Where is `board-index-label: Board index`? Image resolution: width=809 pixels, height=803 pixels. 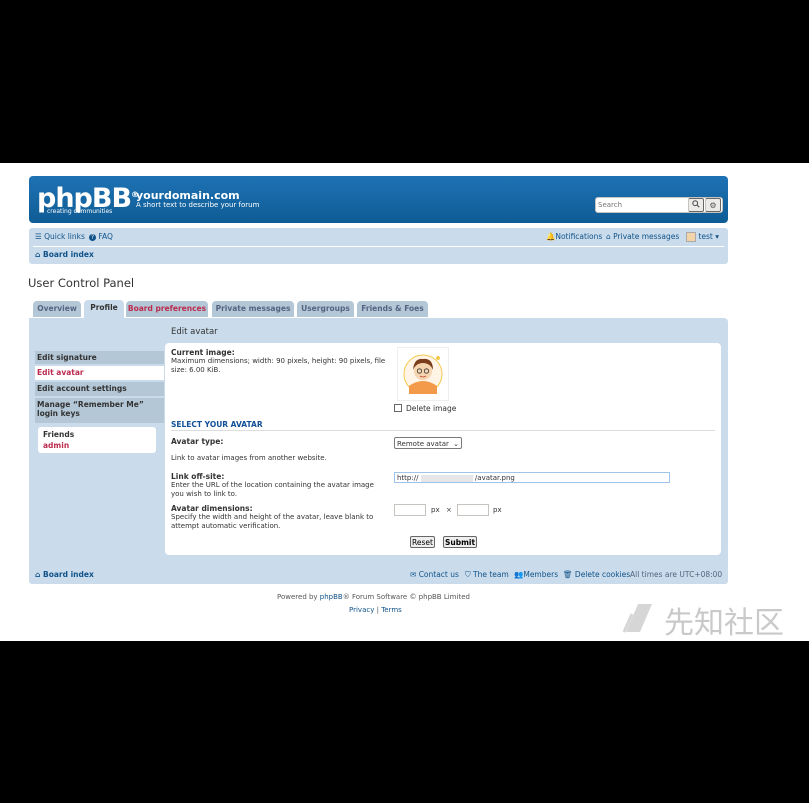 board-index-label: Board index is located at coordinates (68, 254).